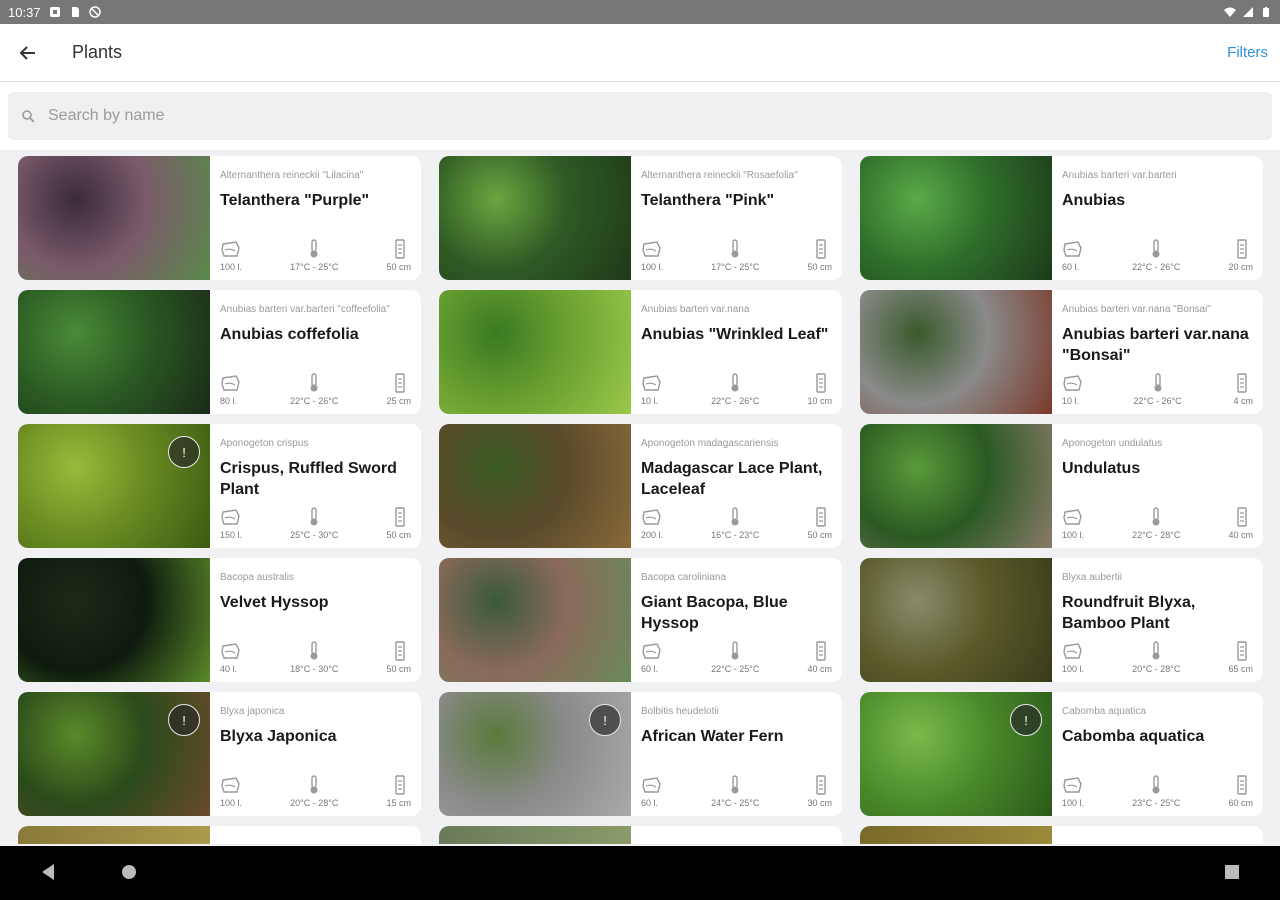 The height and width of the screenshot is (900, 1280). Describe the element at coordinates (598, 116) in the screenshot. I see `search-input` at that location.